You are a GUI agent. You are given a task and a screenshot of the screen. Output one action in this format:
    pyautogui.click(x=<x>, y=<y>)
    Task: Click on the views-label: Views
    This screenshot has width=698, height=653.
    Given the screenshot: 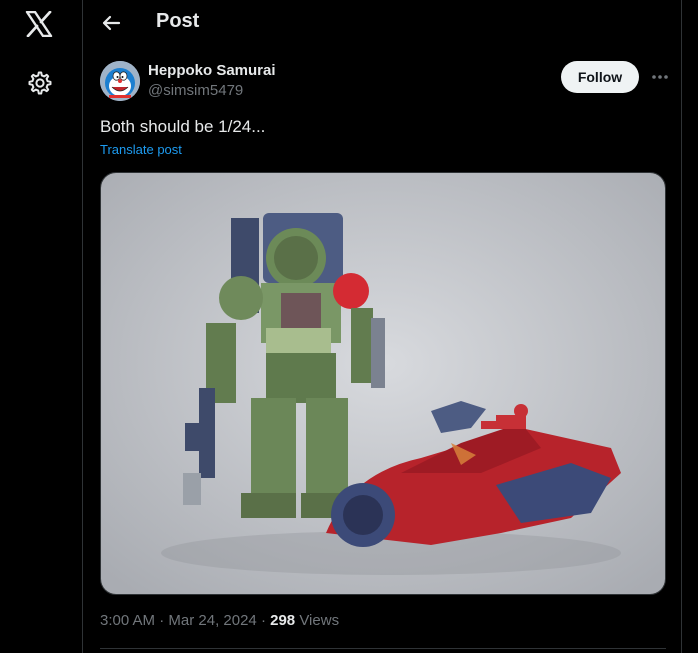 What is the action you would take?
    pyautogui.click(x=319, y=620)
    